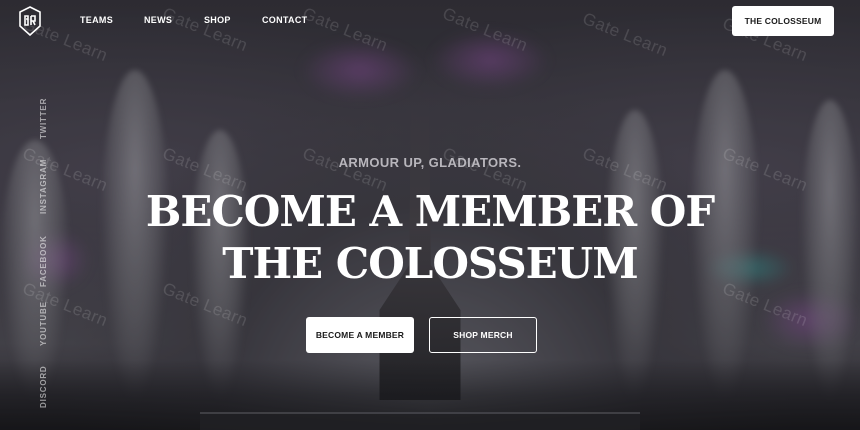 This screenshot has width=860, height=430. I want to click on shop-merch-button: SHOP MERCH, so click(483, 335).